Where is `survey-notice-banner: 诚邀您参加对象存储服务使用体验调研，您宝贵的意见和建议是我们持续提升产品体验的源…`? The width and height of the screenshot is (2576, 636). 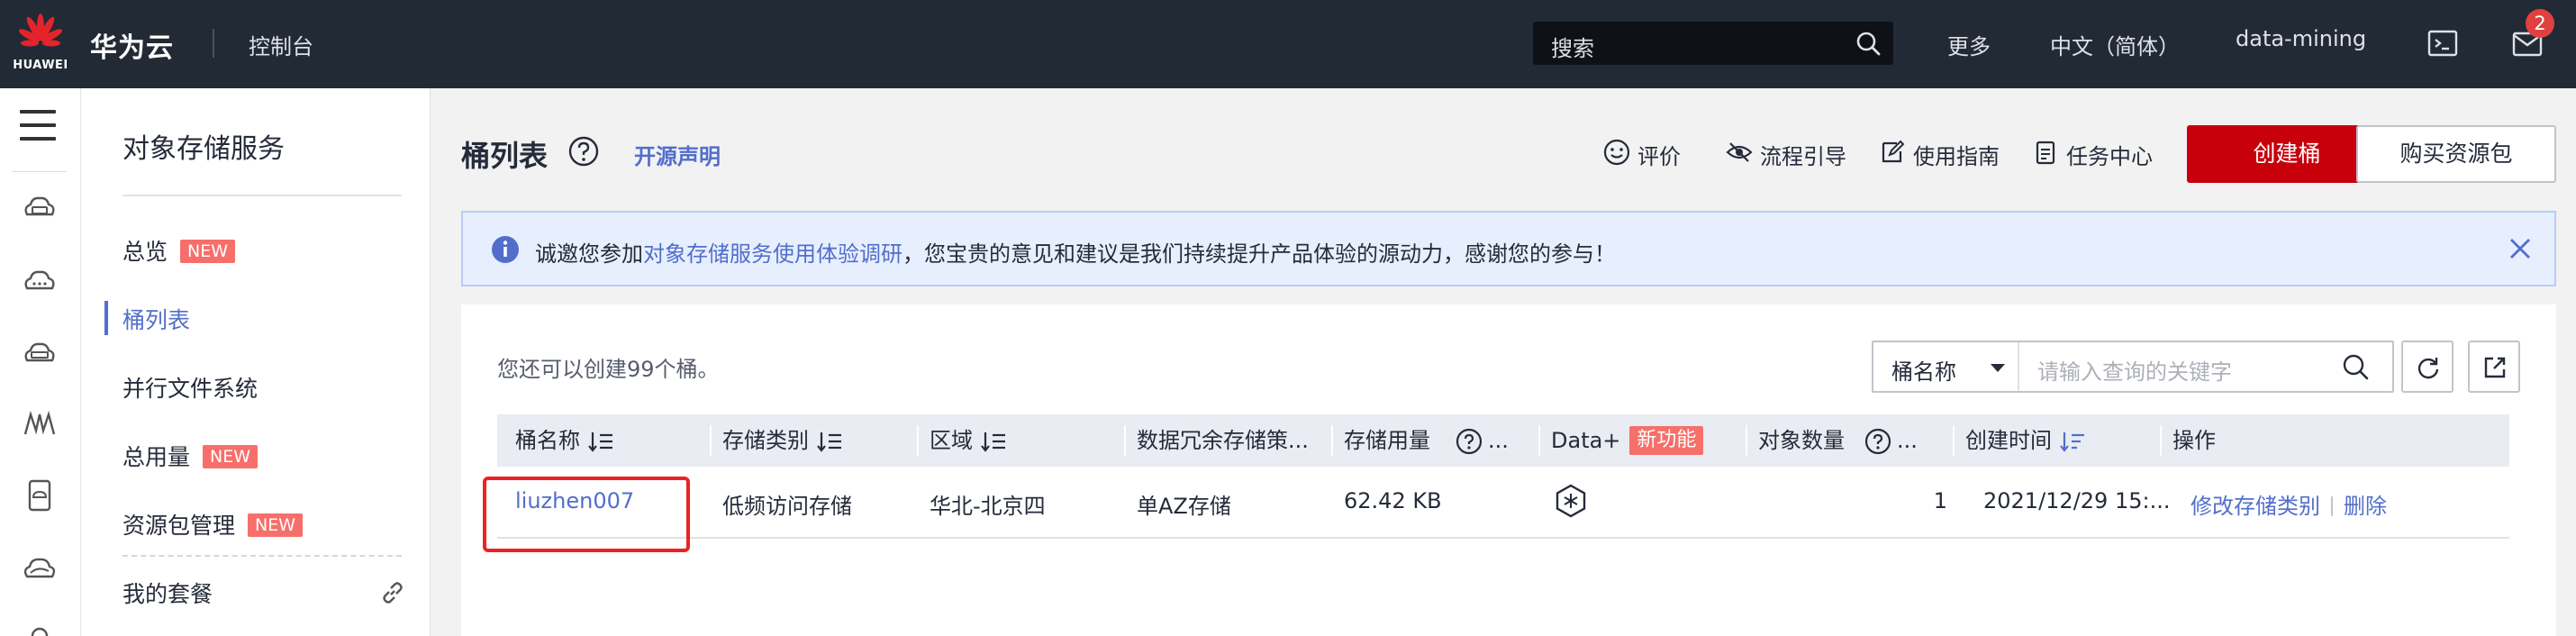
survey-notice-banner: 诚邀您参加对象存储服务使用体验调研，您宝贵的意见和建议是我们持续提升产品体验的源… is located at coordinates (1508, 248).